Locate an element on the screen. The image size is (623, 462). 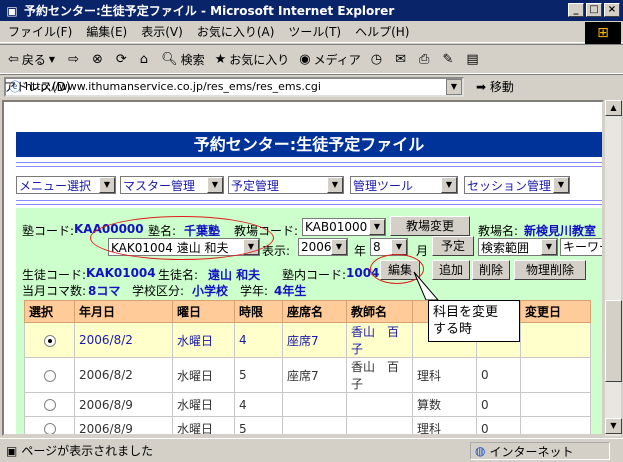
media-icon: ◉ is located at coordinates (305, 59).